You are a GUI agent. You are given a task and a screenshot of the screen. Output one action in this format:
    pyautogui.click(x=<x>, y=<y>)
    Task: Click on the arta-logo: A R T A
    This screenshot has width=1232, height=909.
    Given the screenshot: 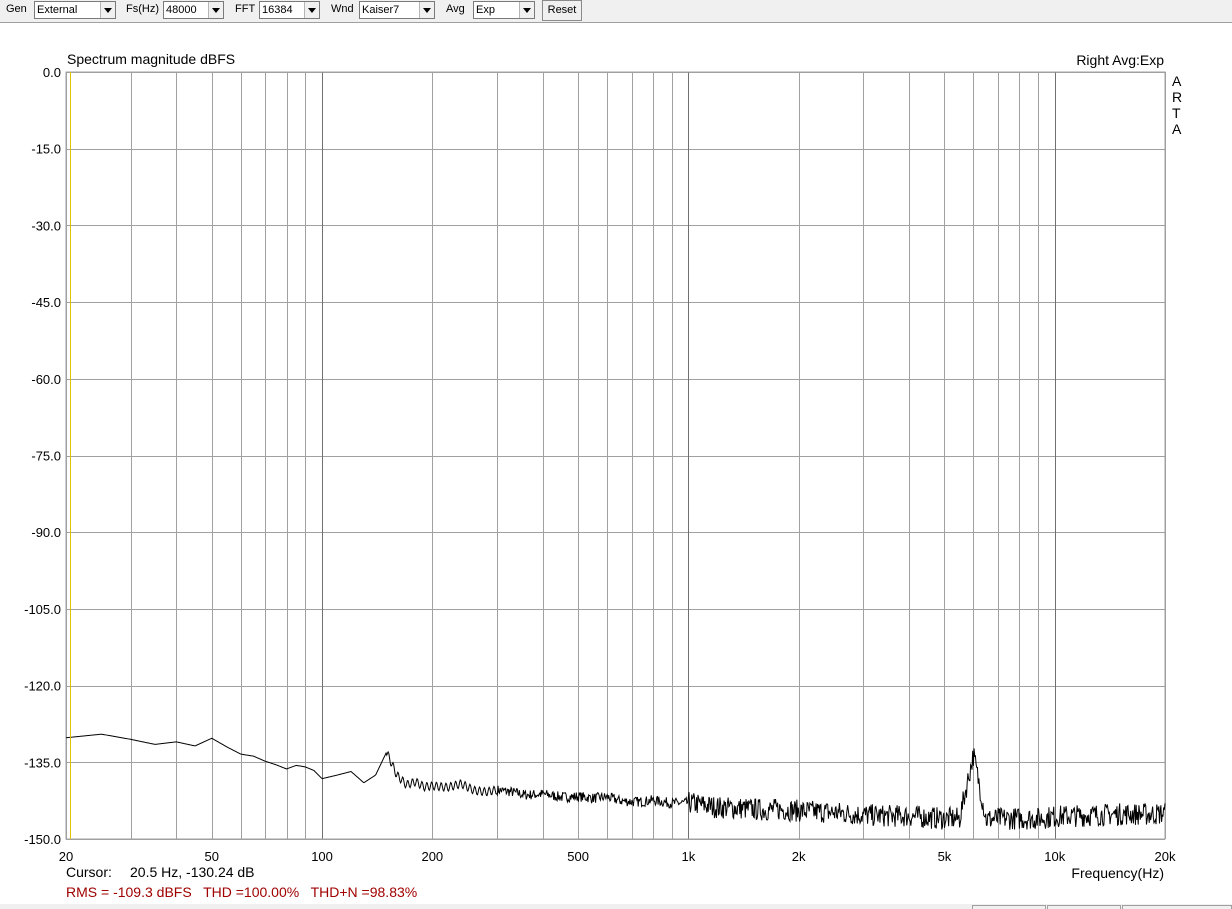 What is the action you would take?
    pyautogui.click(x=1177, y=105)
    